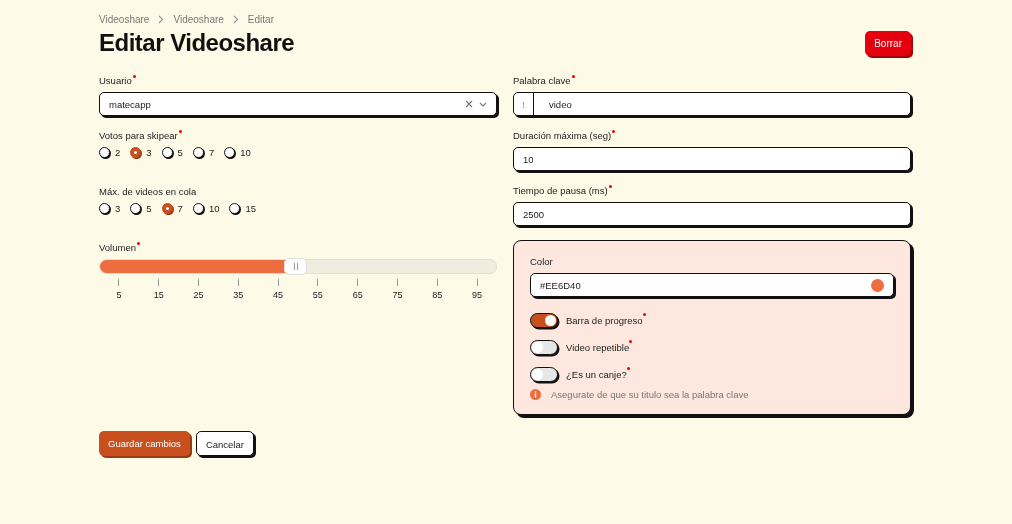  What do you see at coordinates (158, 295) in the screenshot?
I see `tick-label: 15` at bounding box center [158, 295].